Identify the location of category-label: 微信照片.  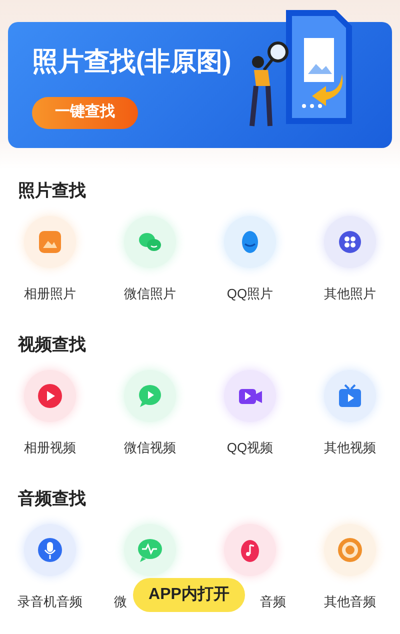
(150, 293).